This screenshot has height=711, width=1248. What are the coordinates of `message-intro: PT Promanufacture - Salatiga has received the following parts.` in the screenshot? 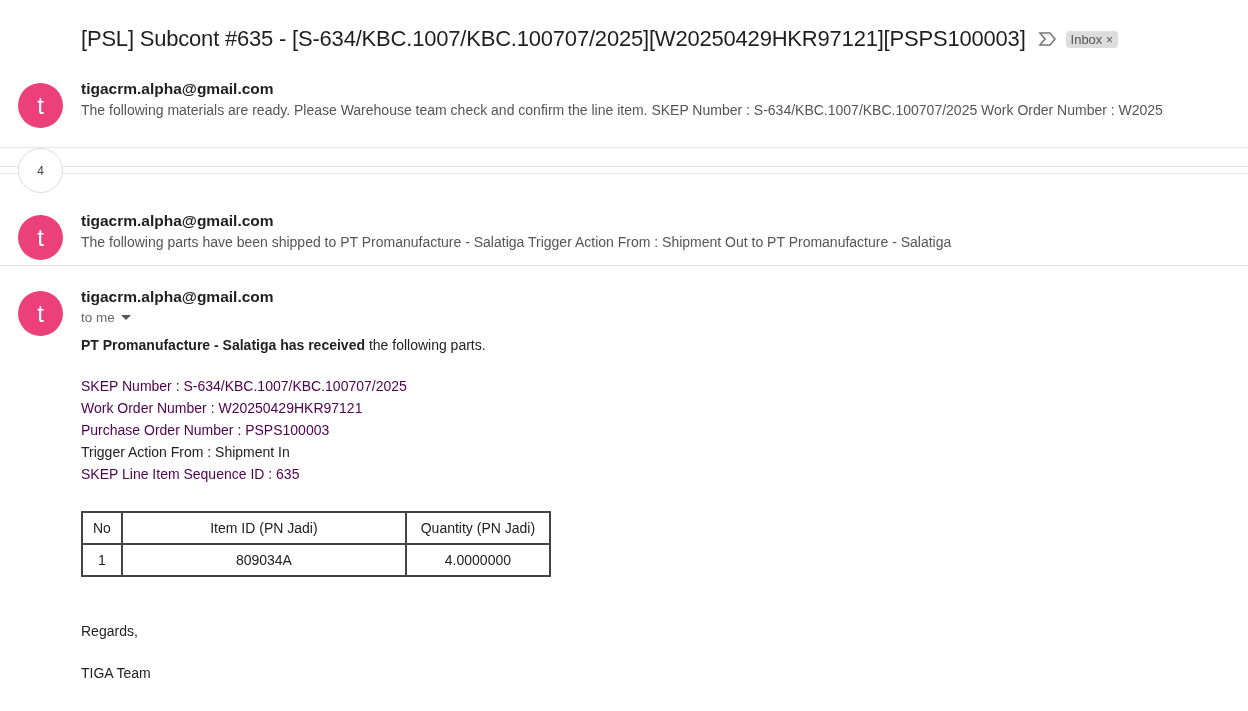 It's located at (284, 345).